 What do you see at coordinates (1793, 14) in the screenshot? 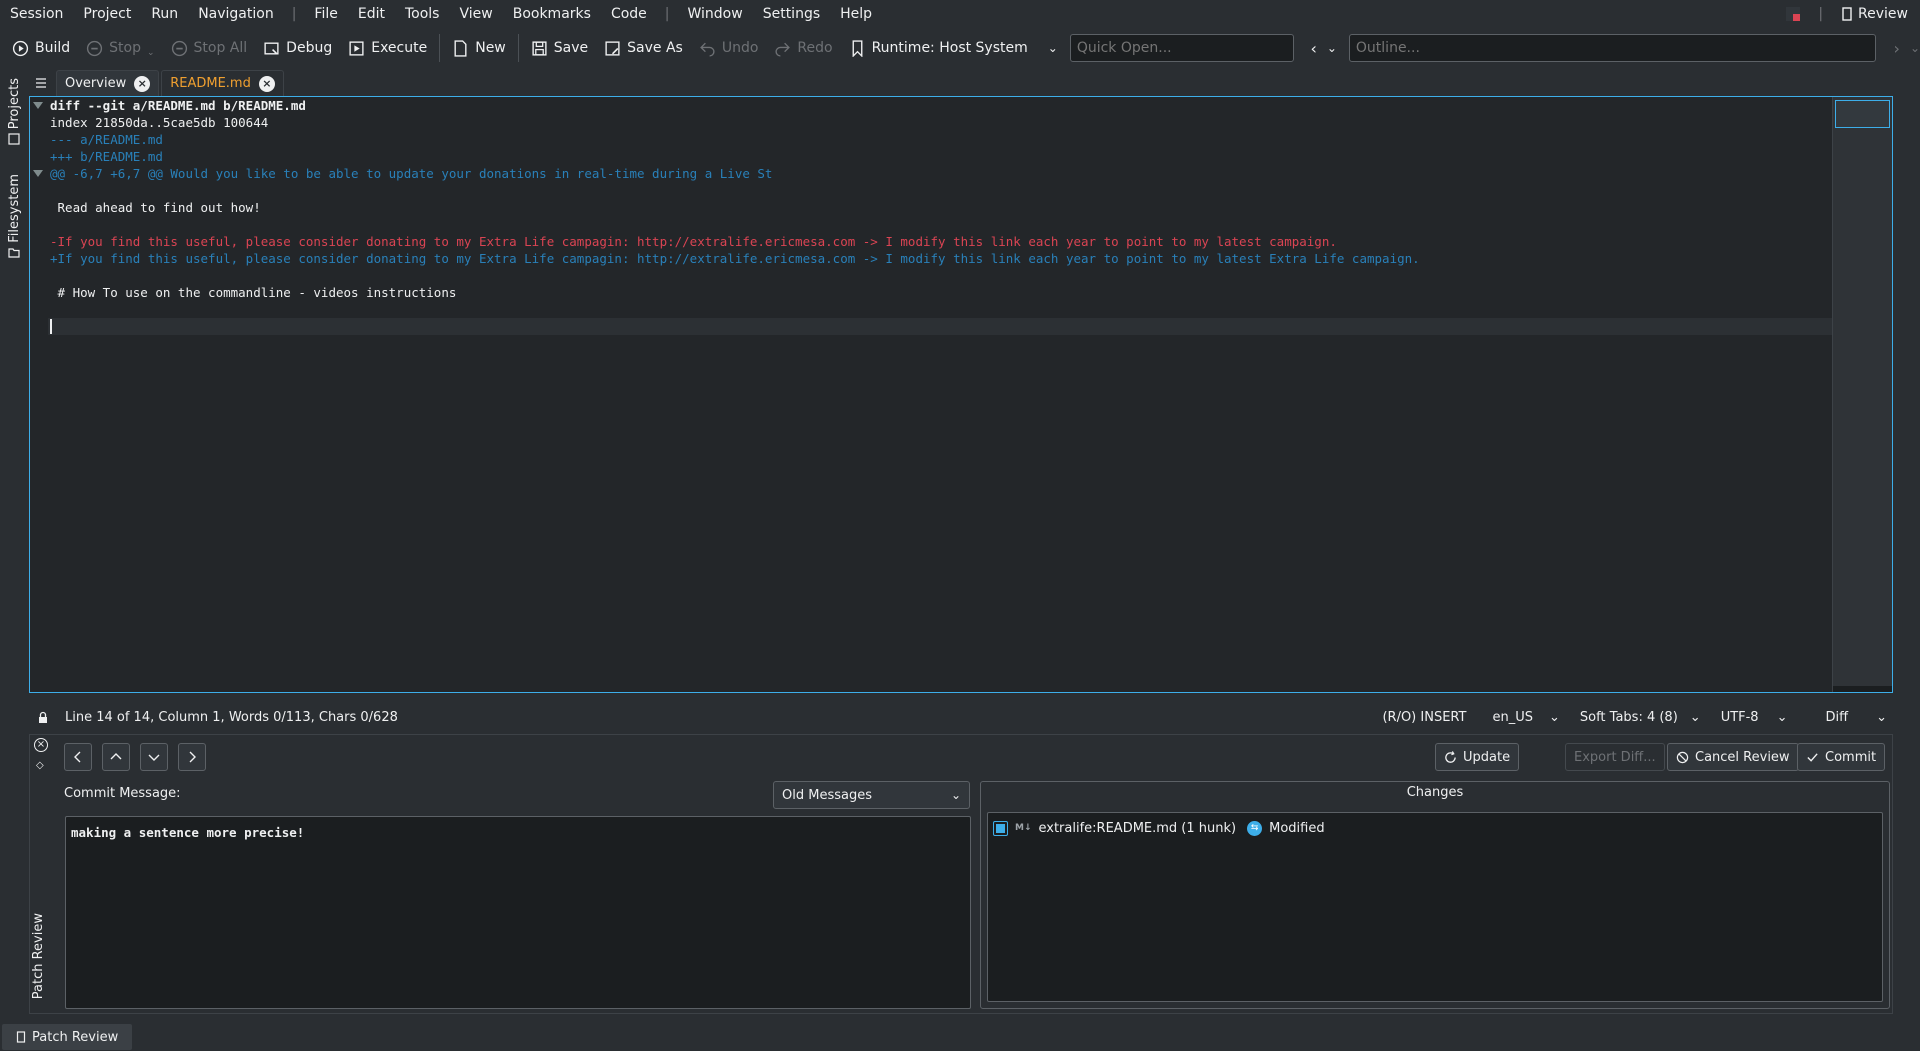
I see `area-switcher-icon` at bounding box center [1793, 14].